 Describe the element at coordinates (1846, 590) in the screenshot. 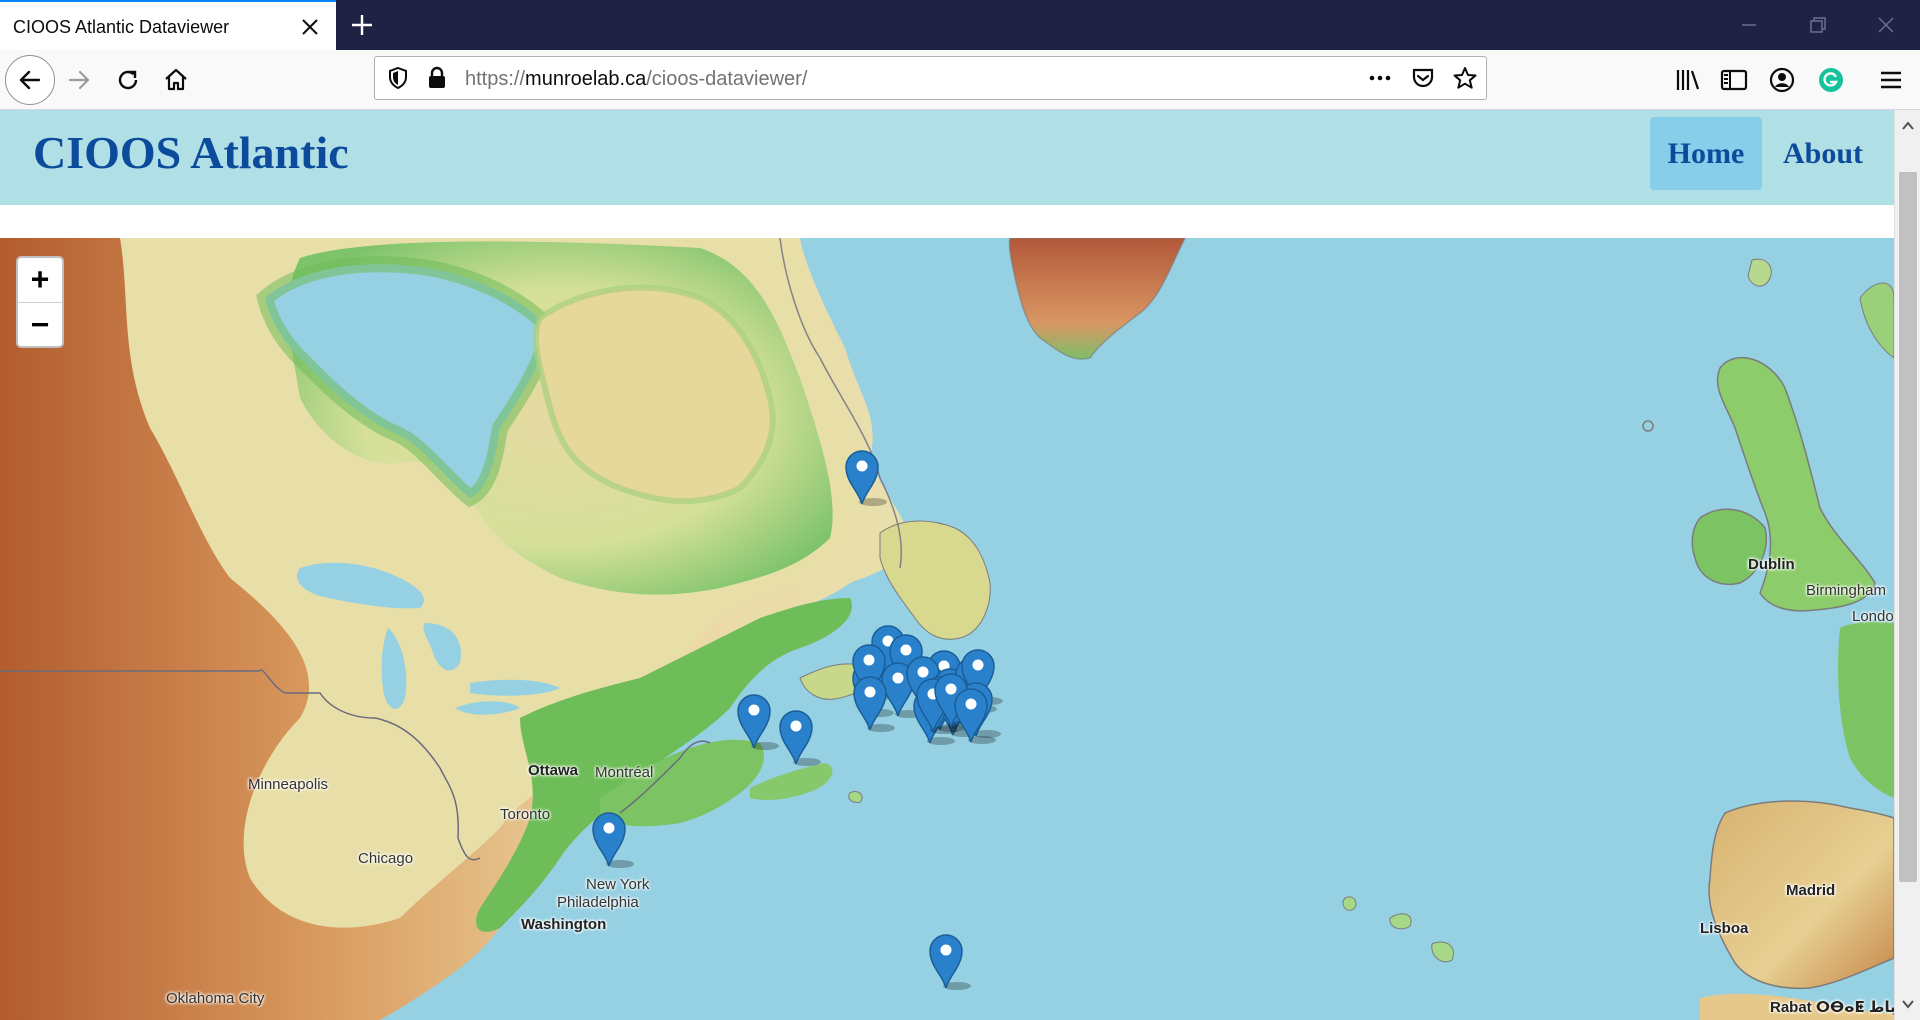

I see `city-label-birmingham: Birmingham` at that location.